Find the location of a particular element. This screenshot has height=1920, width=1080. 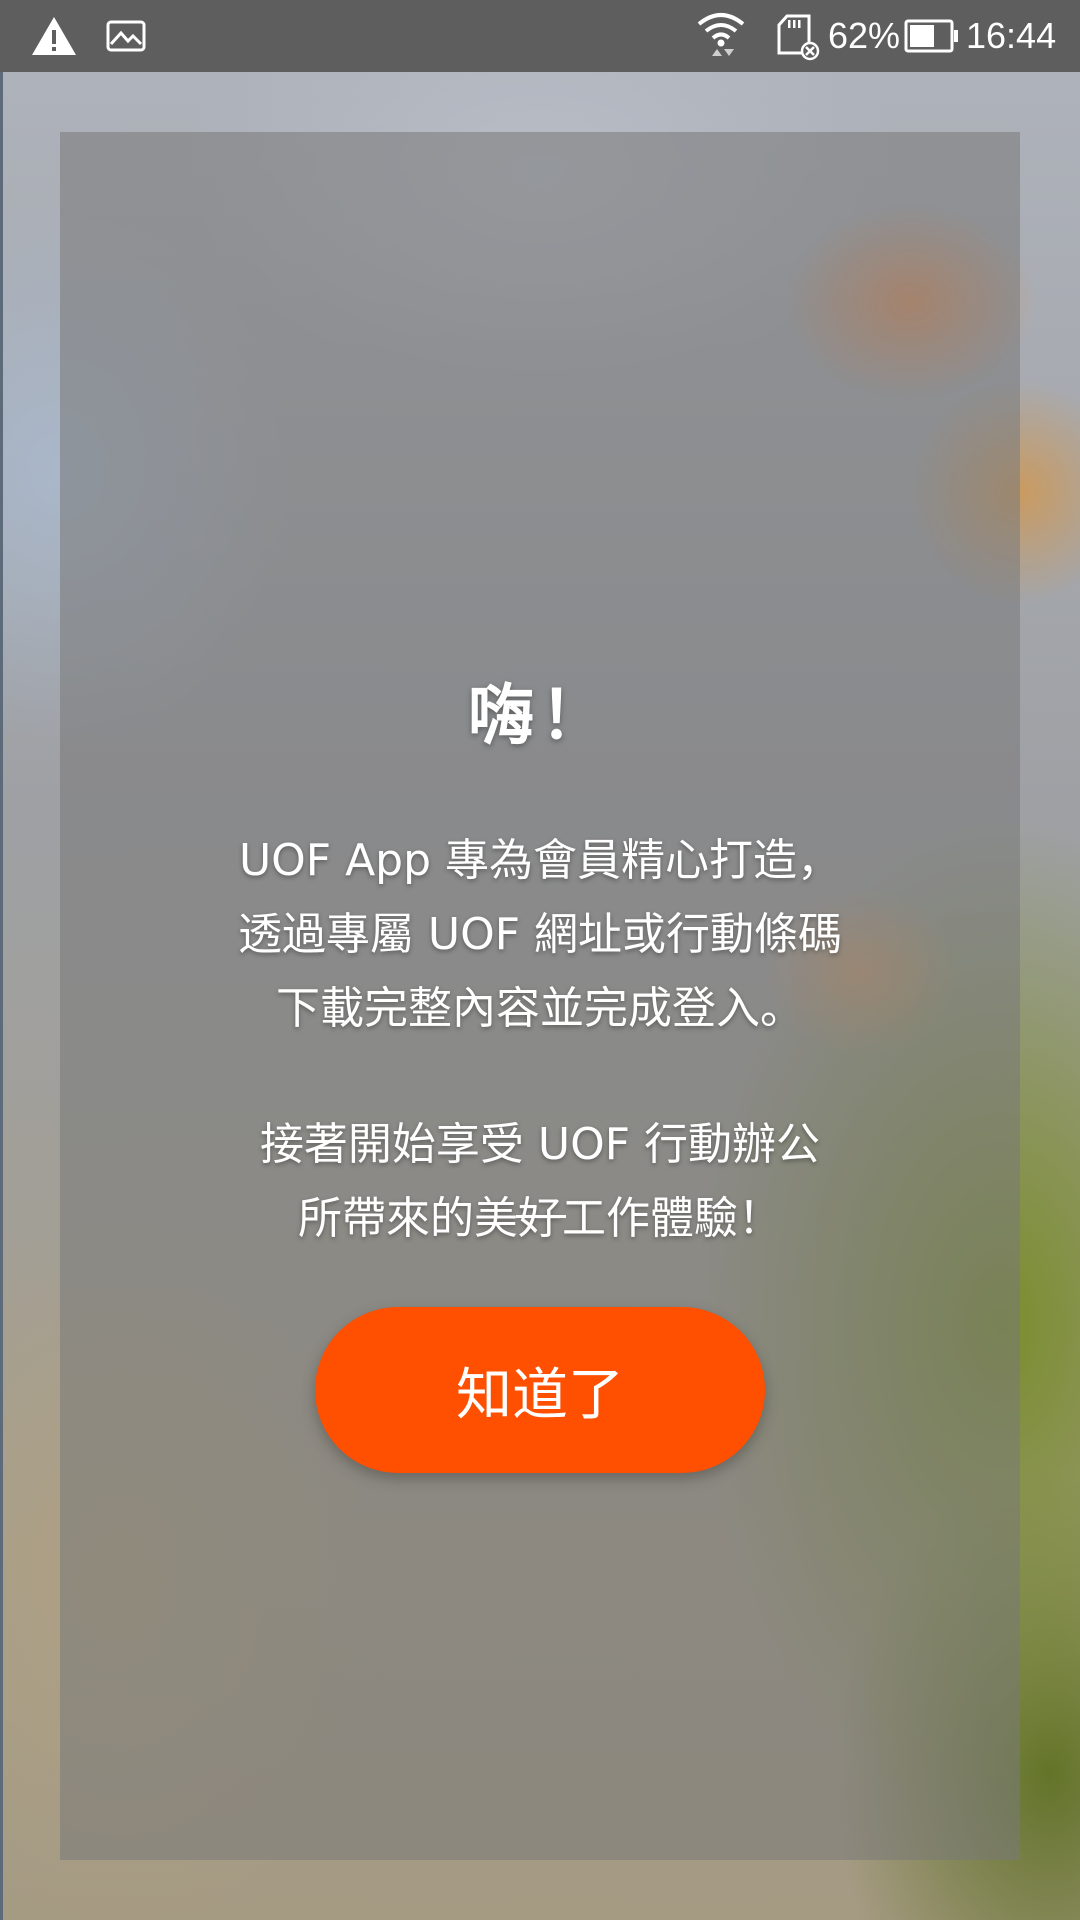

image-icon is located at coordinates (126, 36).